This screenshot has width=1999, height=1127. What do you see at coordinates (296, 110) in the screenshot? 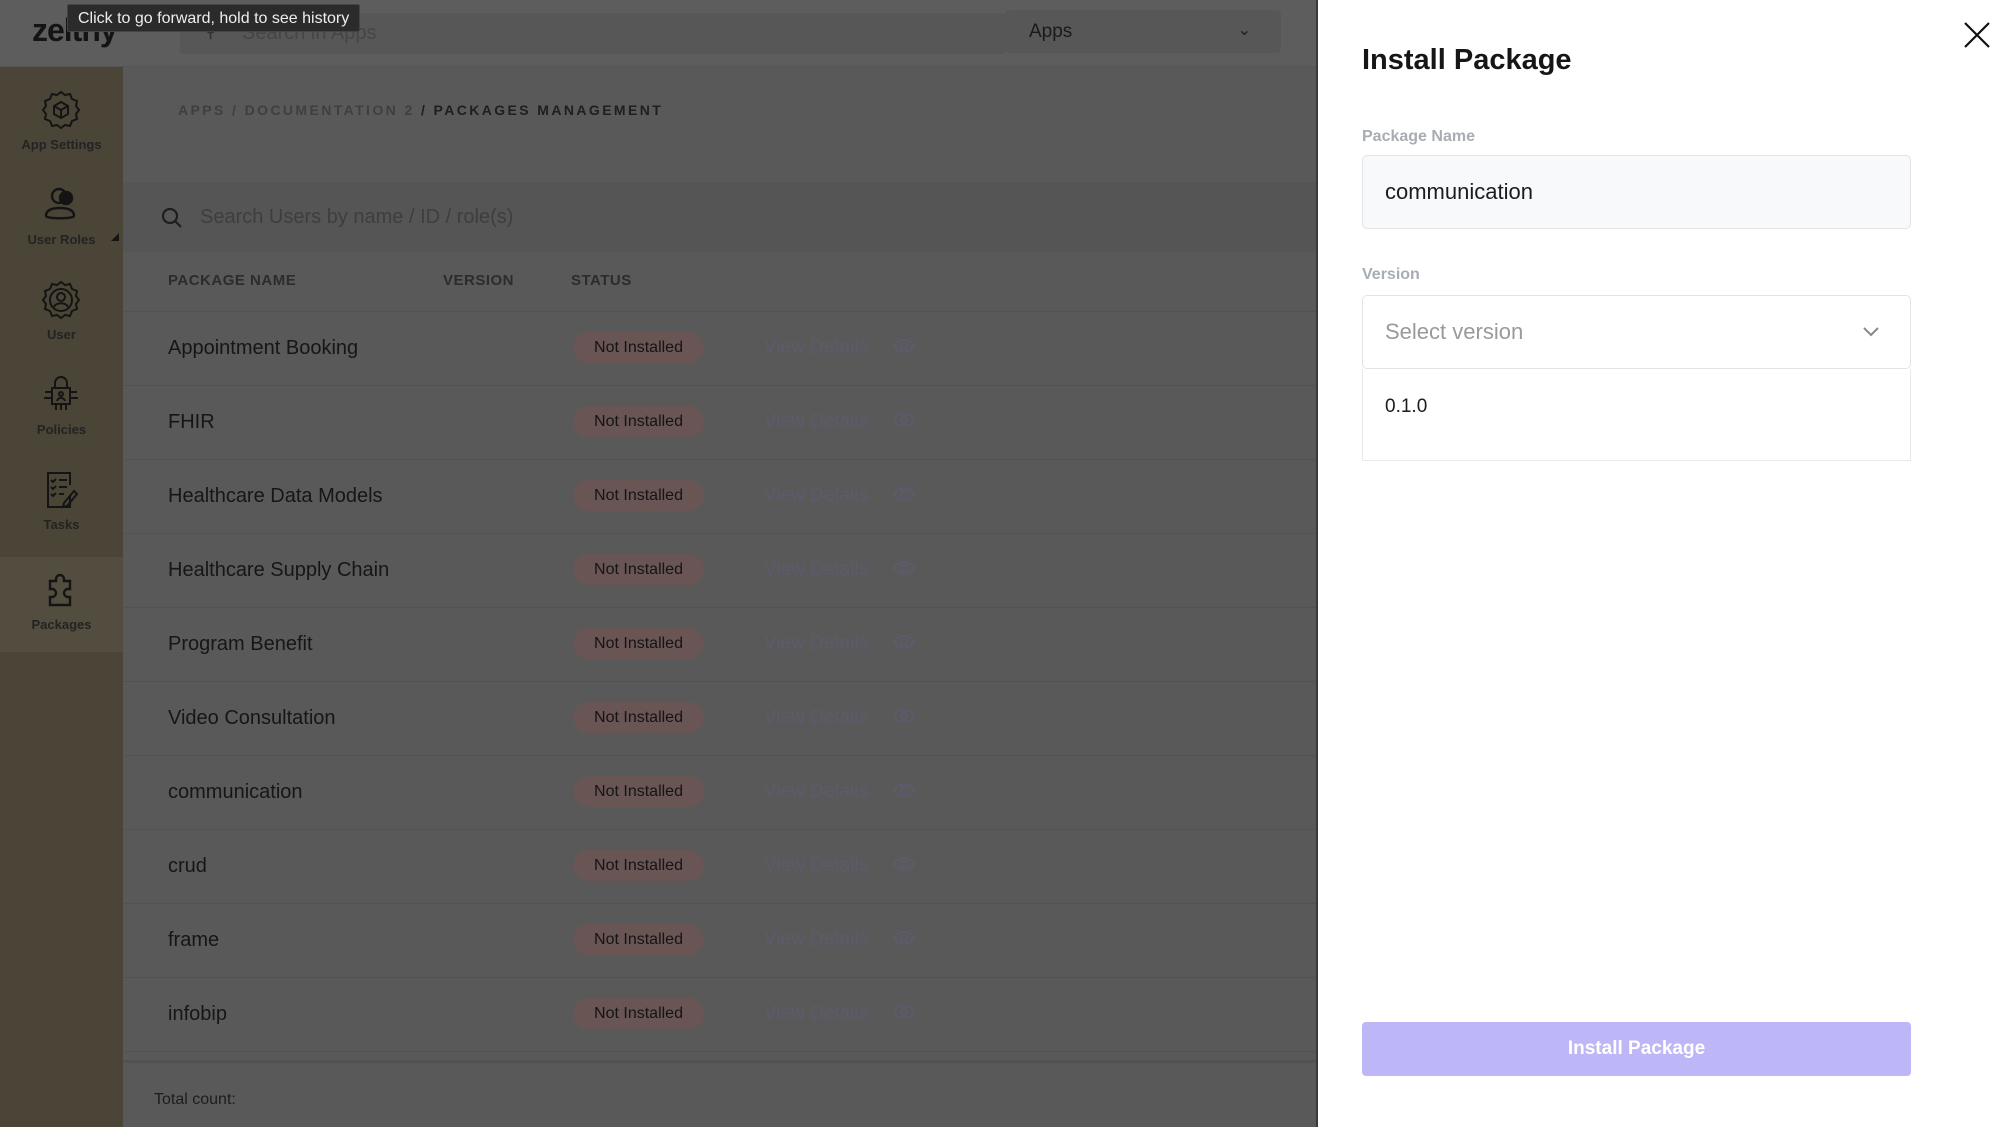
I see `breadcrumb-path: APPS / DOCUMENTATION 2` at bounding box center [296, 110].